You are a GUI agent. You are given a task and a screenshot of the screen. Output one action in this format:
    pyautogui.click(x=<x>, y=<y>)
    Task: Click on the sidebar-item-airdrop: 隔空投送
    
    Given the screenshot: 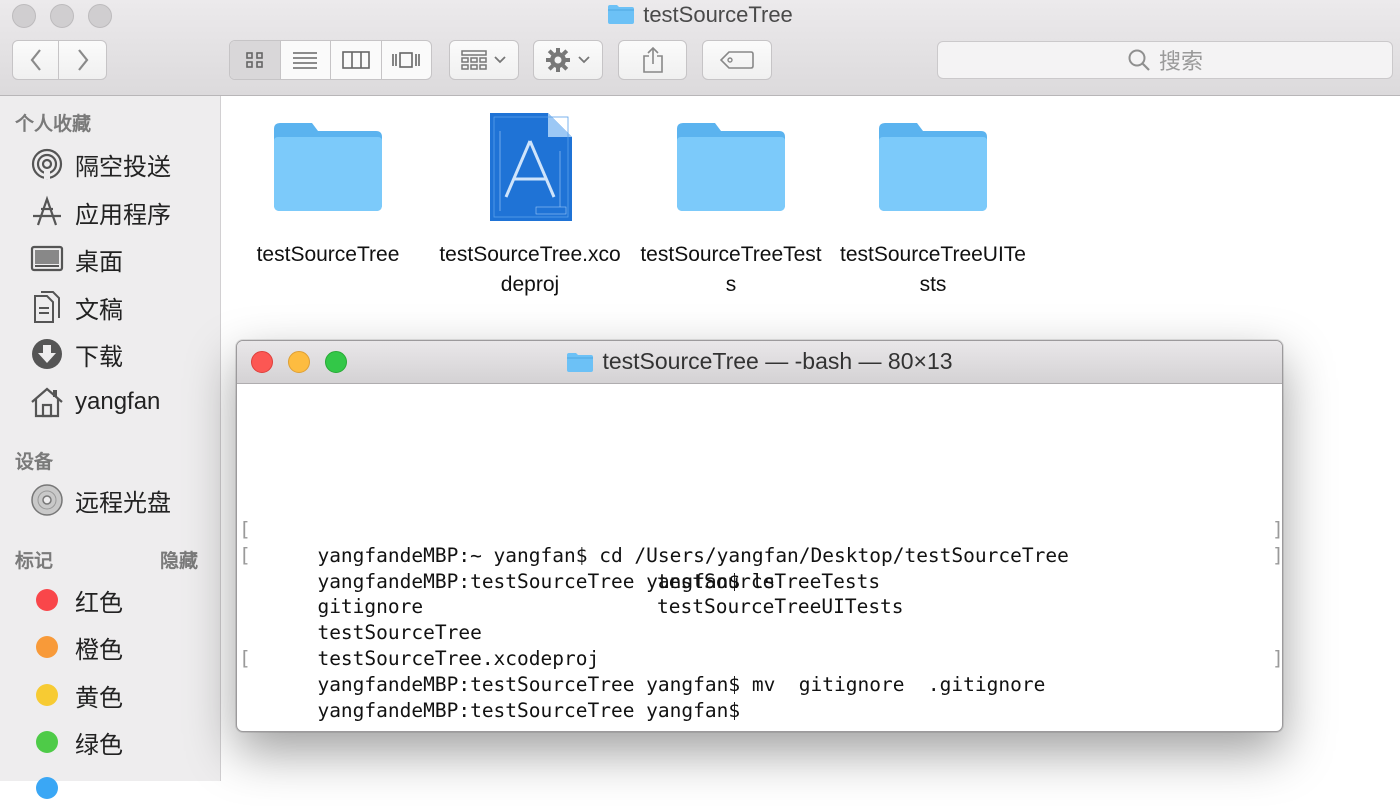 What is the action you would take?
    pyautogui.click(x=100, y=164)
    